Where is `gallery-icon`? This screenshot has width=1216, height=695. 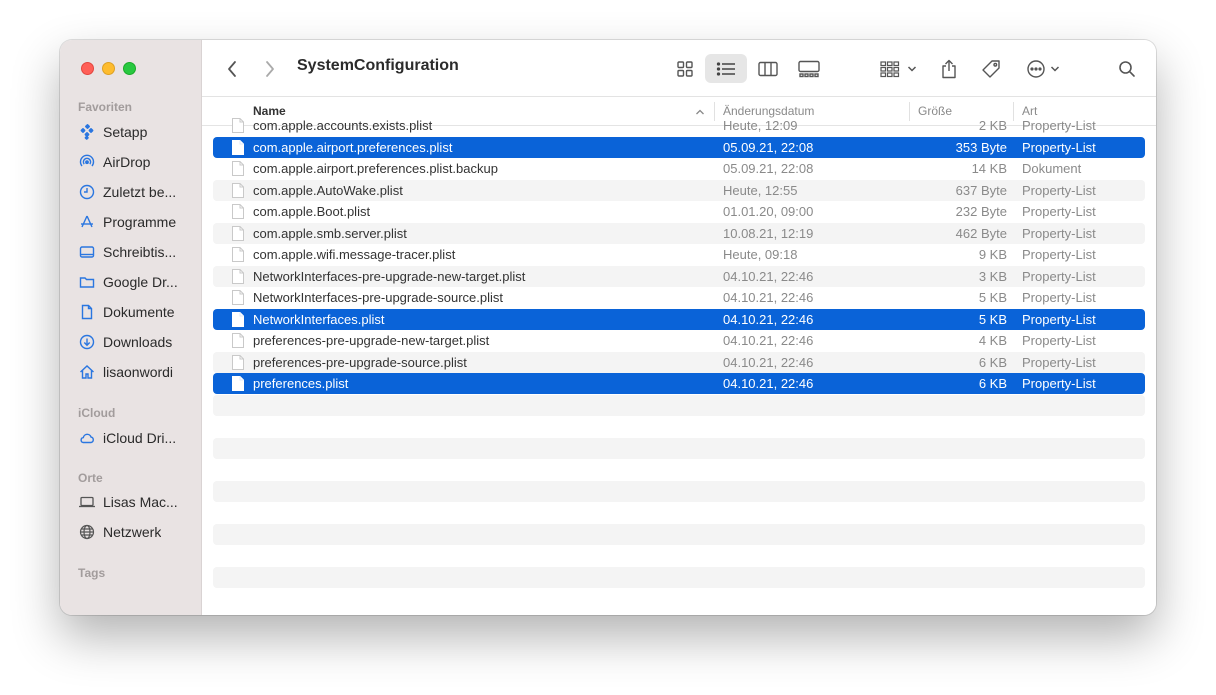
gallery-icon is located at coordinates (809, 68).